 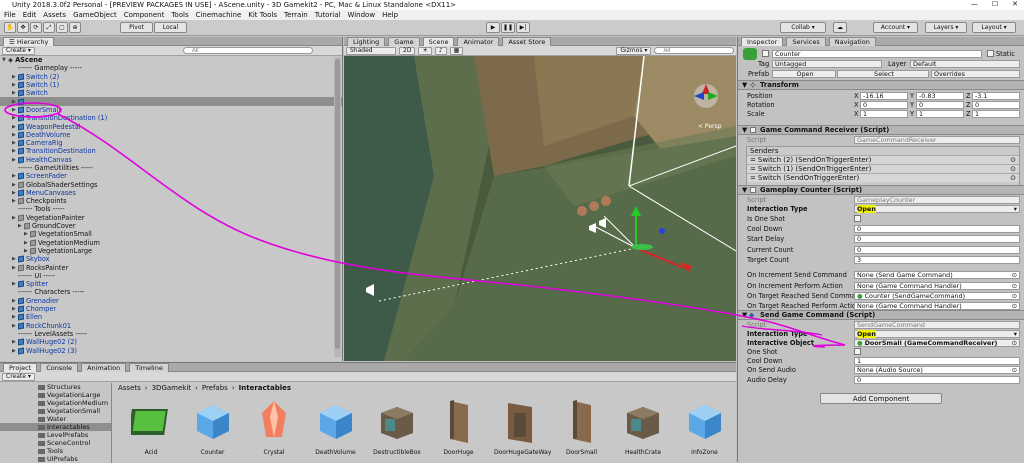 What do you see at coordinates (361, 15) in the screenshot?
I see `menu-item-window: Window` at bounding box center [361, 15].